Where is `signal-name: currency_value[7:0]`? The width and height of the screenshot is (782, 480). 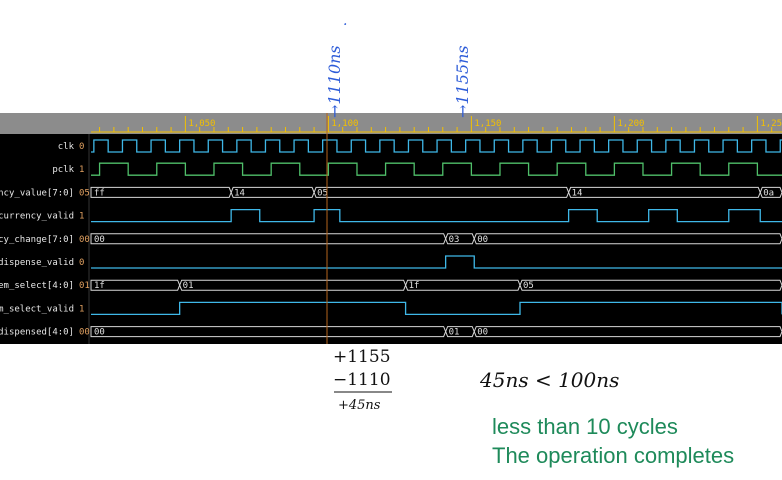 signal-name: currency_value[7:0] is located at coordinates (37, 193).